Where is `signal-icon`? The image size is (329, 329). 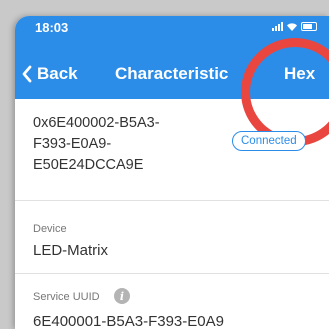
signal-icon is located at coordinates (277, 26).